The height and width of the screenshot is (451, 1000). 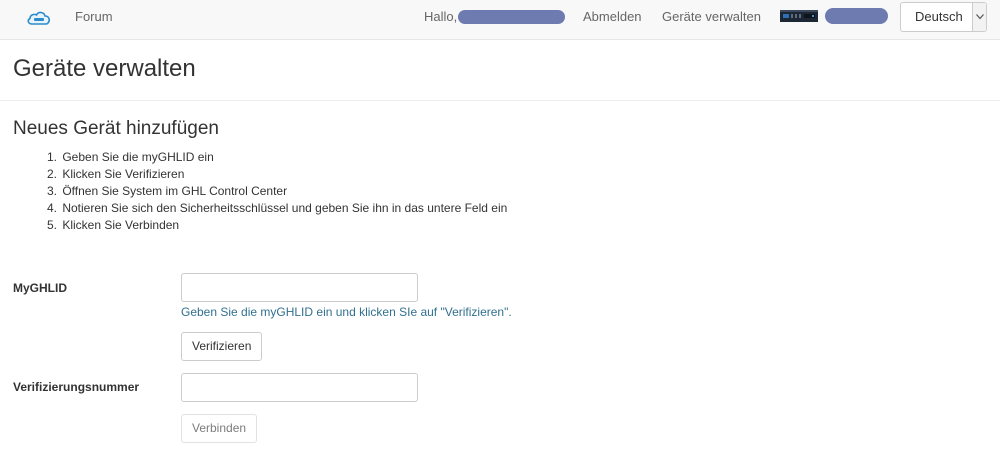 What do you see at coordinates (277, 157) in the screenshot?
I see `instruction-step: 1. Geben Sie die myGHLID ein` at bounding box center [277, 157].